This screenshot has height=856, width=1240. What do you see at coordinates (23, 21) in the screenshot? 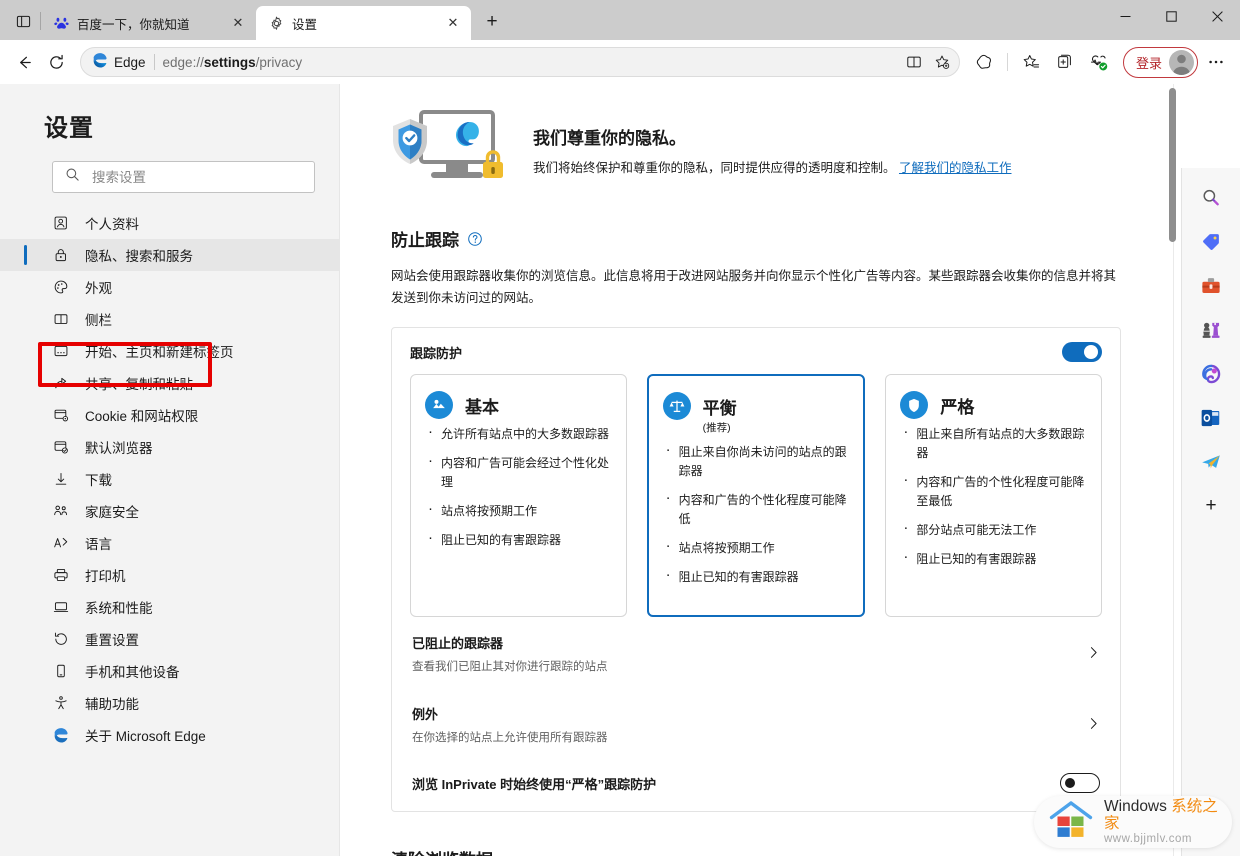
I see `tab-actions-menu-icon` at bounding box center [23, 21].